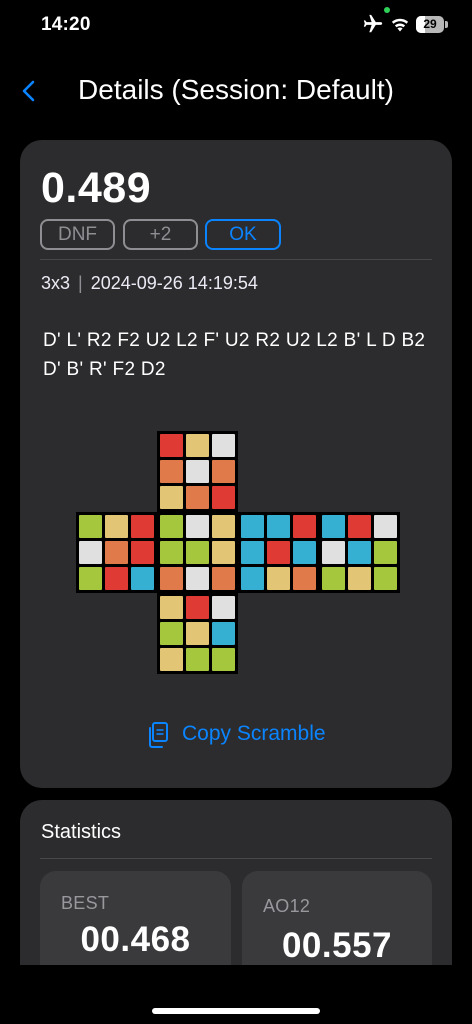 This screenshot has height=1024, width=472. Describe the element at coordinates (236, 994) in the screenshot. I see `bottom-safe-area` at that location.